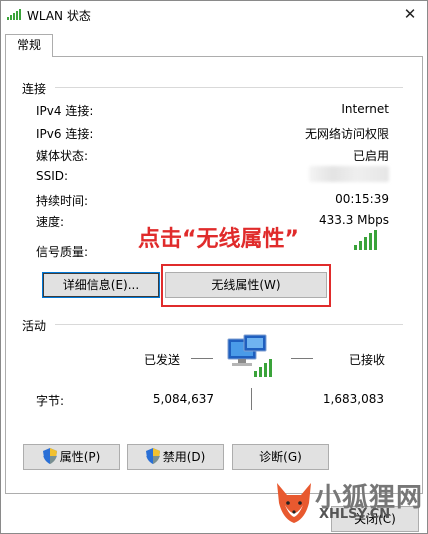 The width and height of the screenshot is (428, 534). Describe the element at coordinates (249, 355) in the screenshot. I see `network-computer-icon` at that location.